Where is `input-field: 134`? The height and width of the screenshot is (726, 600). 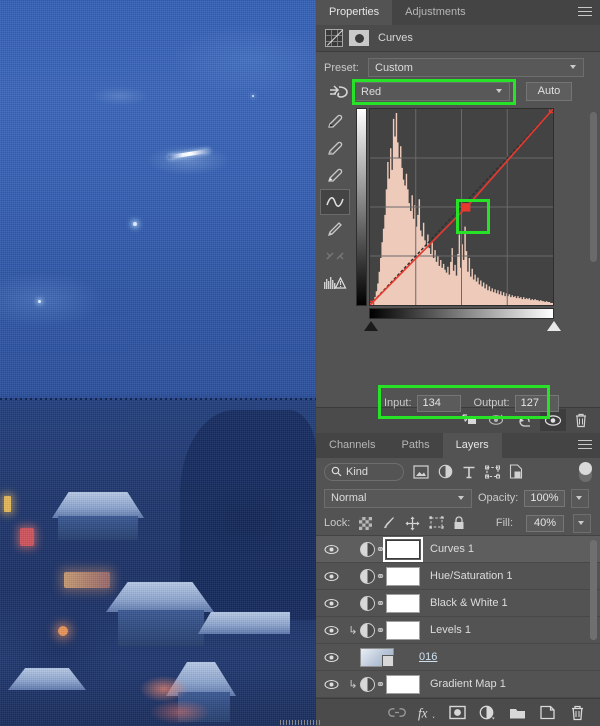
input-field: 134 is located at coordinates (438, 403).